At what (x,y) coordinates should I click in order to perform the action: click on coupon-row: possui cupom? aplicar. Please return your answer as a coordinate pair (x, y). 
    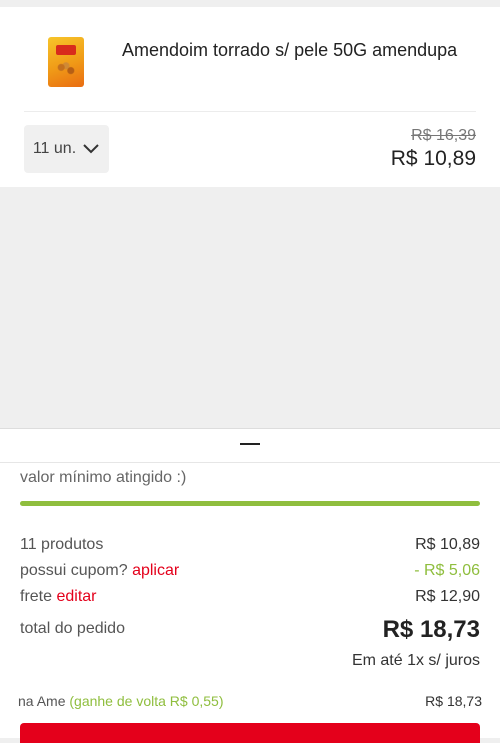
    Looking at the image, I should click on (99, 571).